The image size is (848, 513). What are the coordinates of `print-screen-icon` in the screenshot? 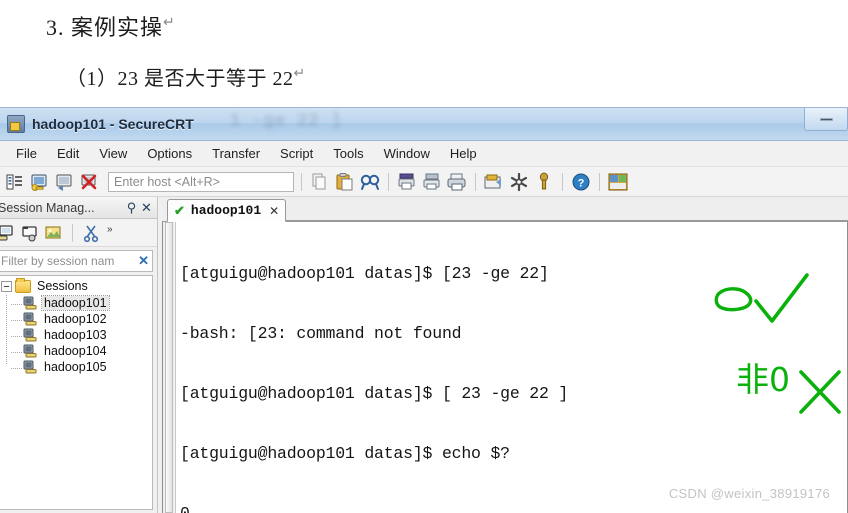 It's located at (432, 182).